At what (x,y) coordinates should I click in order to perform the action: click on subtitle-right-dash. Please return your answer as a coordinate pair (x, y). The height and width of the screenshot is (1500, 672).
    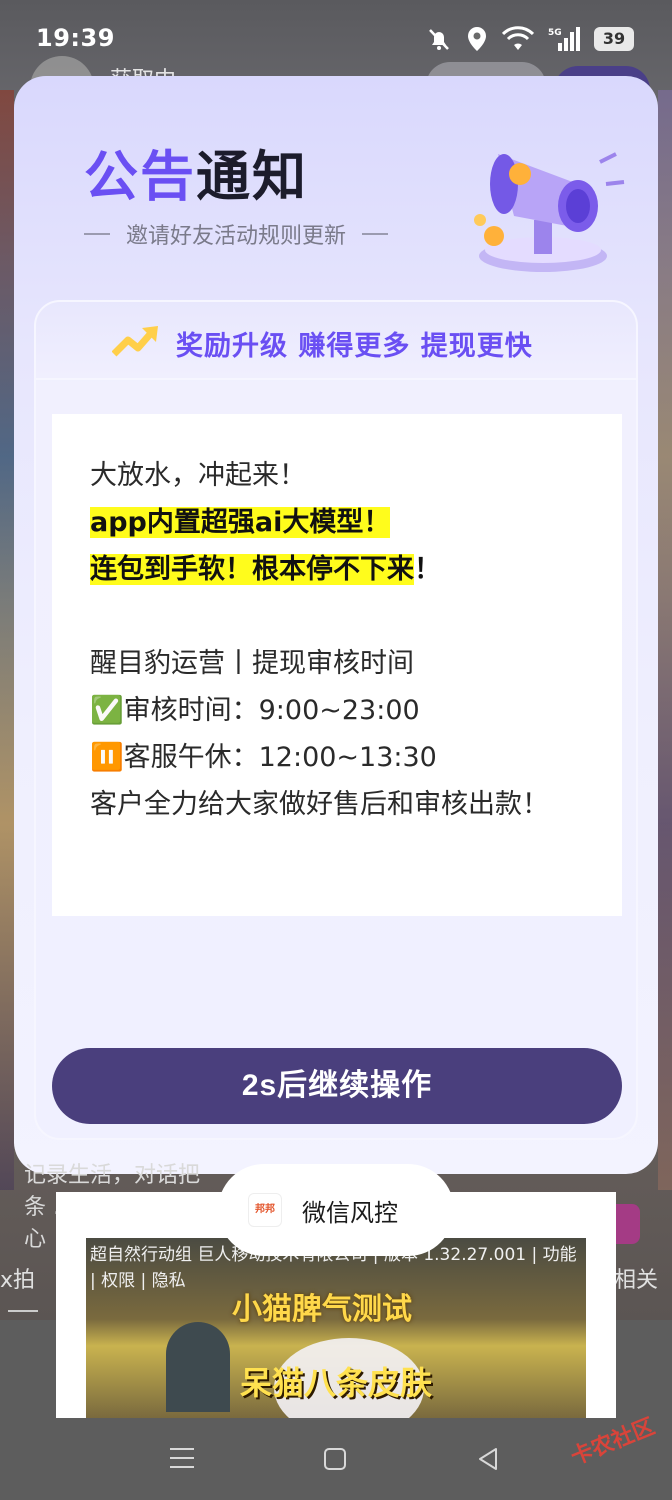
    Looking at the image, I should click on (375, 234).